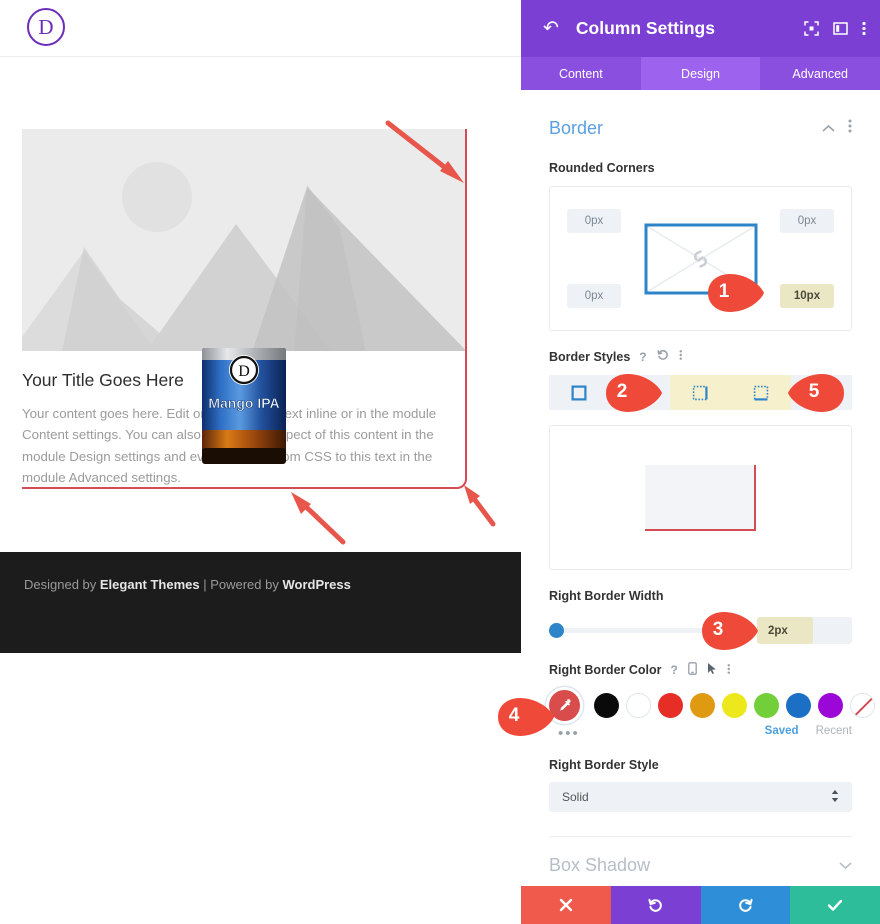 This screenshot has height=924, width=880. I want to click on right-border-width-value: 2px, so click(785, 630).